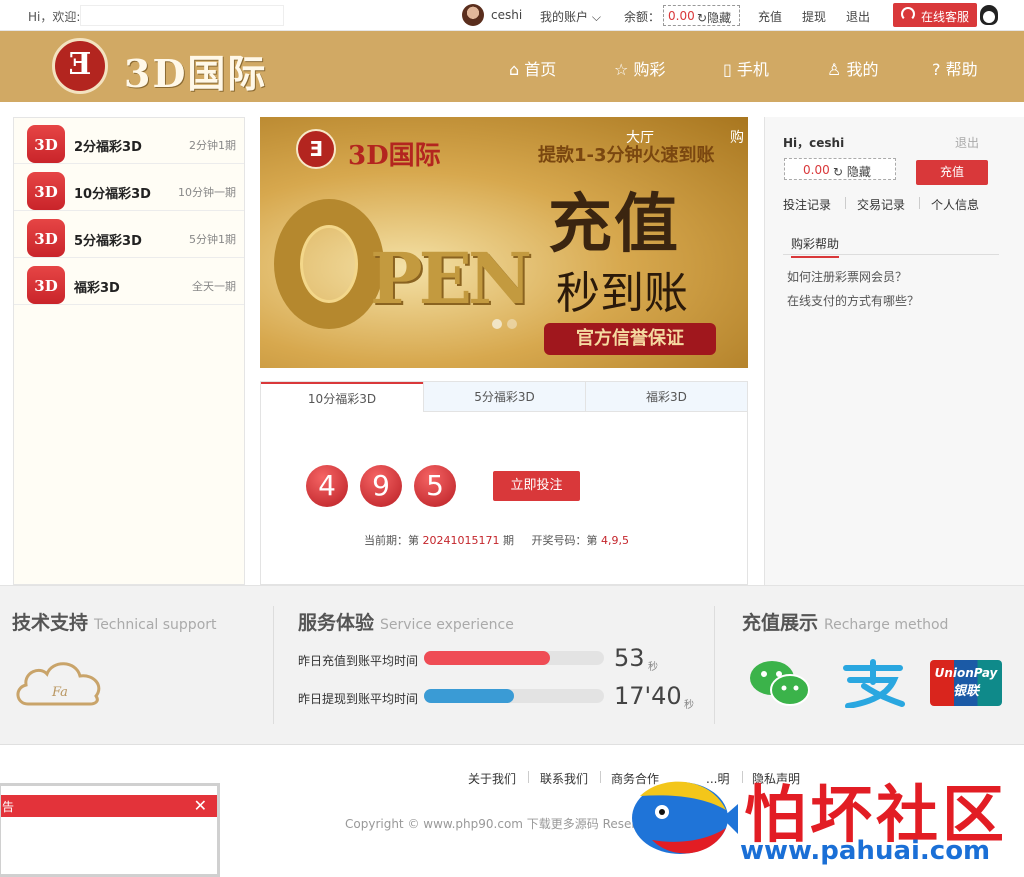 The width and height of the screenshot is (1024, 877). I want to click on online-service-button: 在线客服, so click(935, 15).